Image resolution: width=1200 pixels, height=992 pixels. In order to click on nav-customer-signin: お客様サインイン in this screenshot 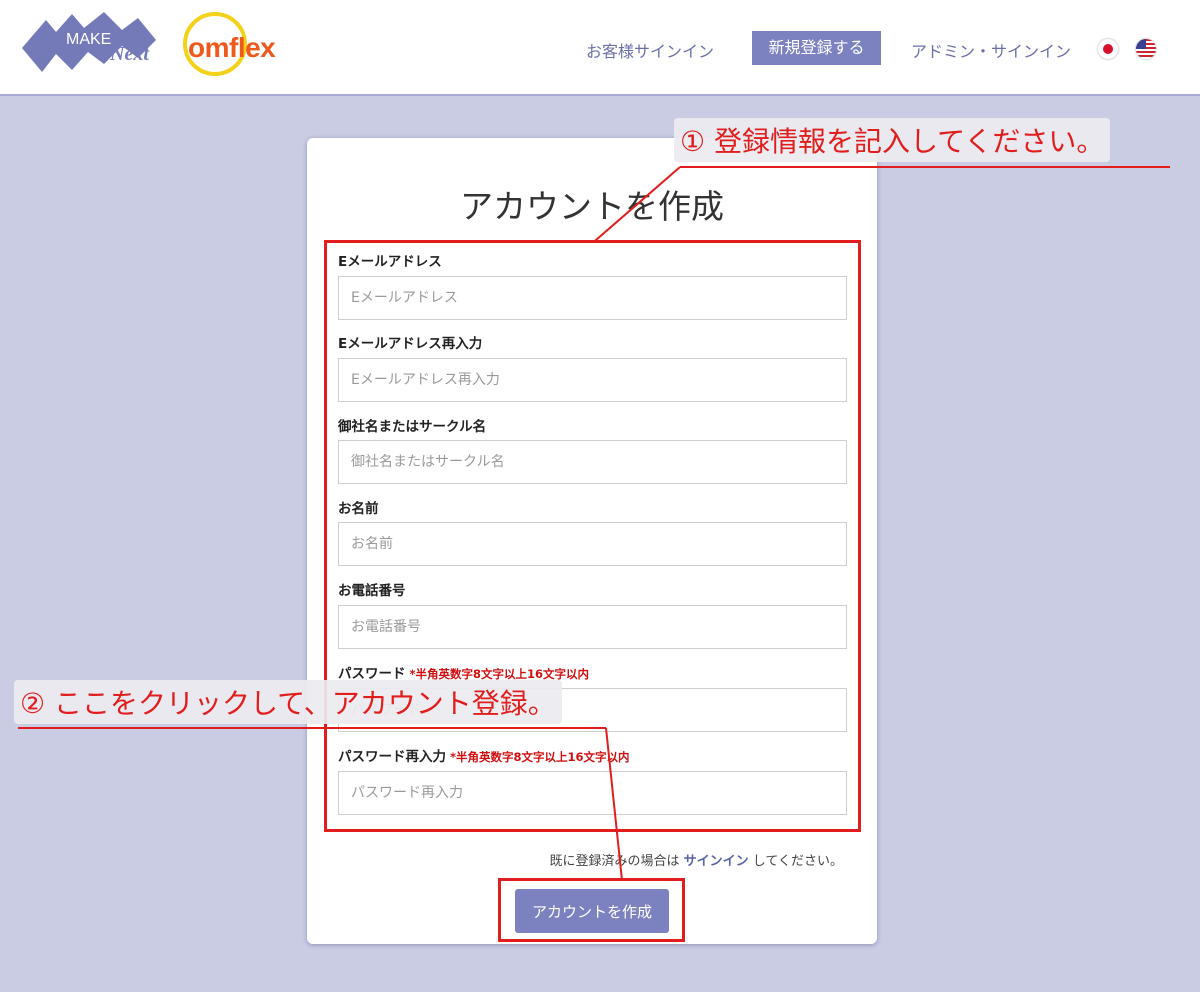, I will do `click(650, 50)`.